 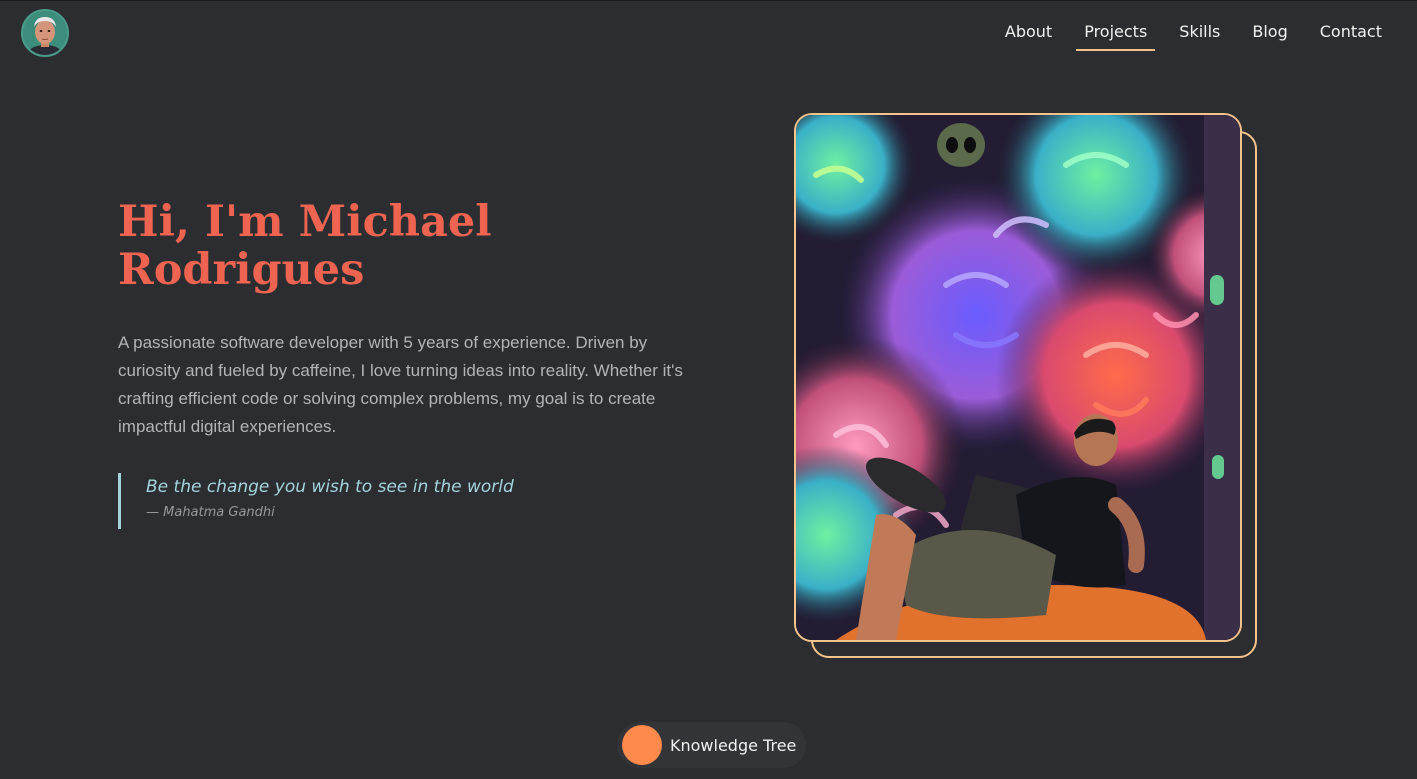 I want to click on quote-author: — Mahatma Gandhi, so click(x=210, y=512).